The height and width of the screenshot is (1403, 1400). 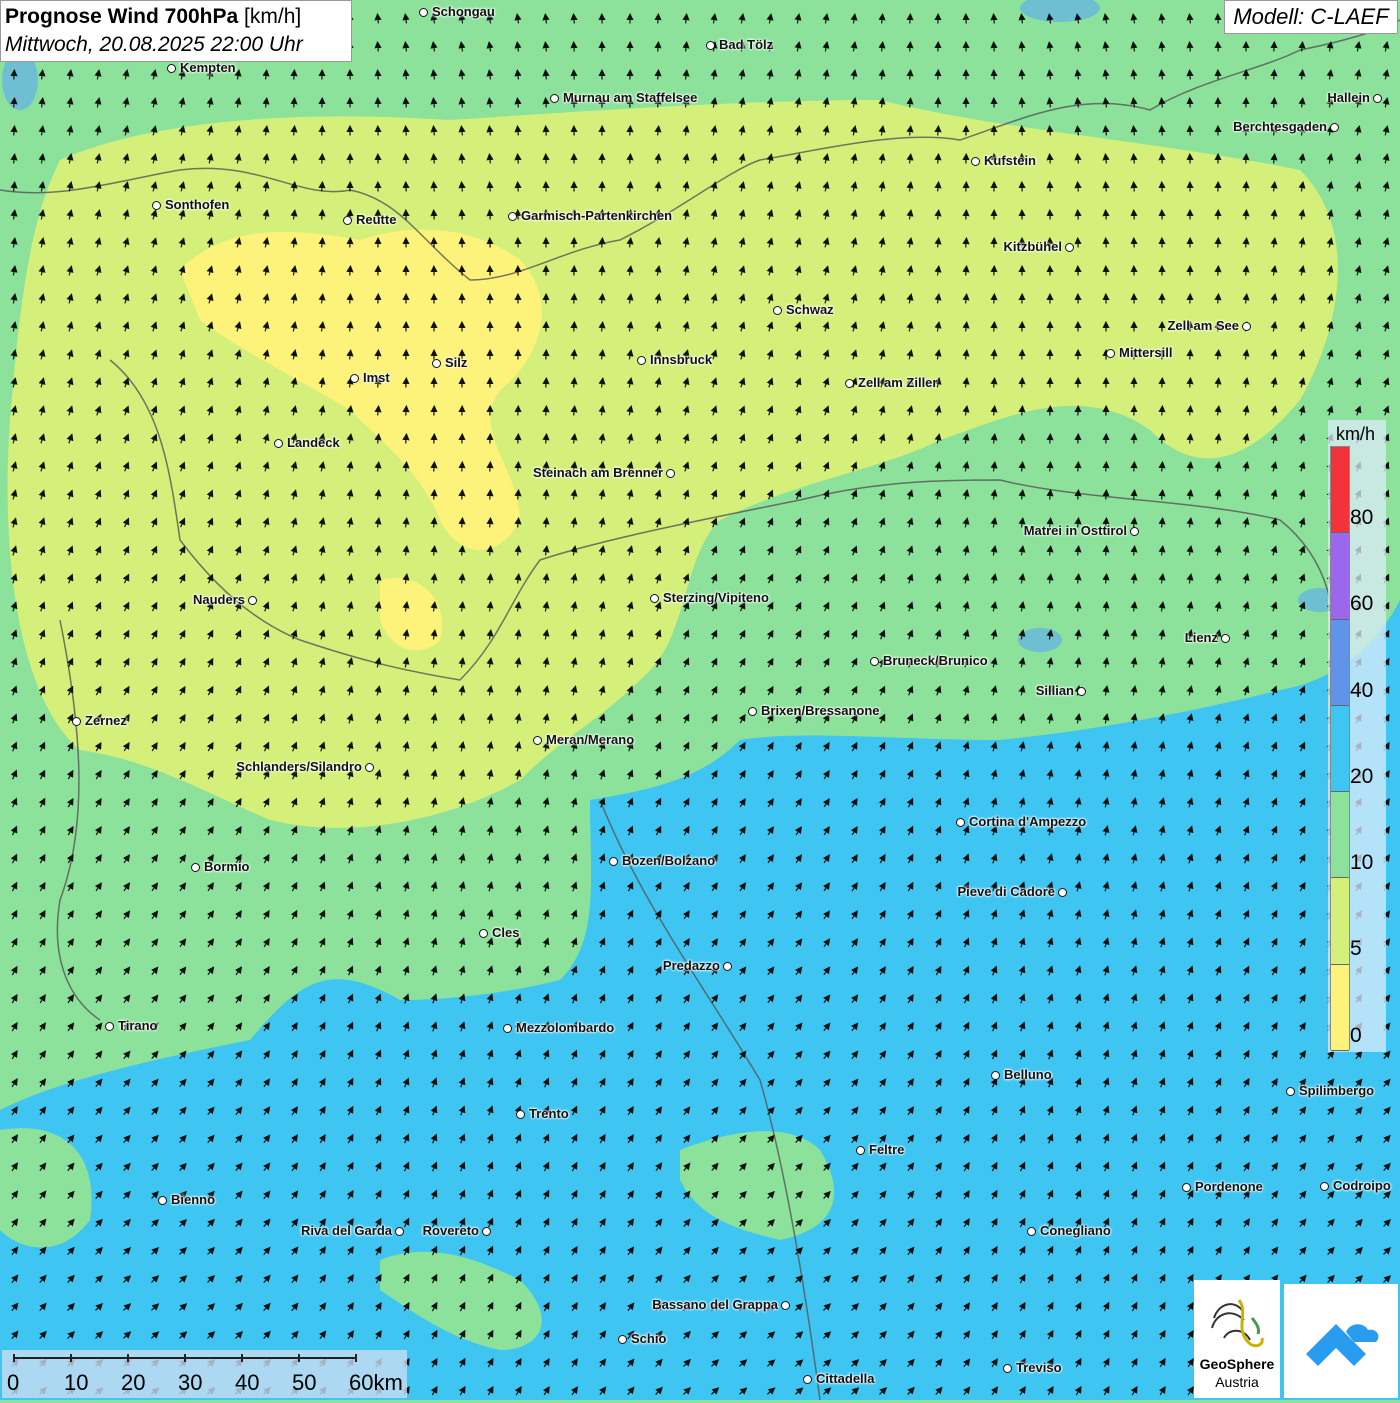 I want to click on city-label: Kufstein, so click(x=1010, y=160).